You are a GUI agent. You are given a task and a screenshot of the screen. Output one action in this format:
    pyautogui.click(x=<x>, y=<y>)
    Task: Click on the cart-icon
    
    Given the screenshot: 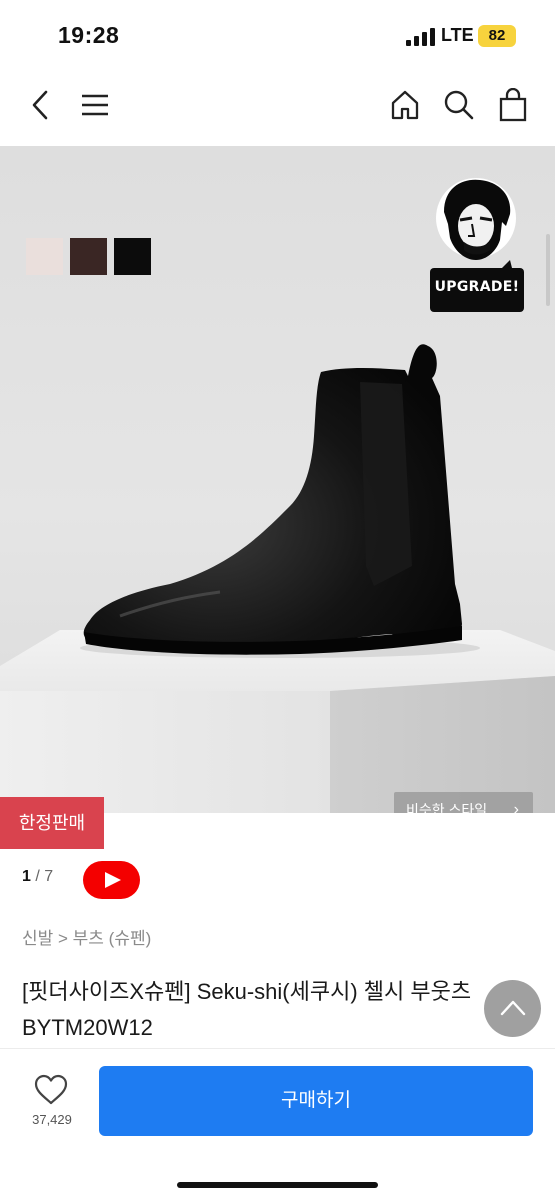 What is the action you would take?
    pyautogui.click(x=513, y=105)
    